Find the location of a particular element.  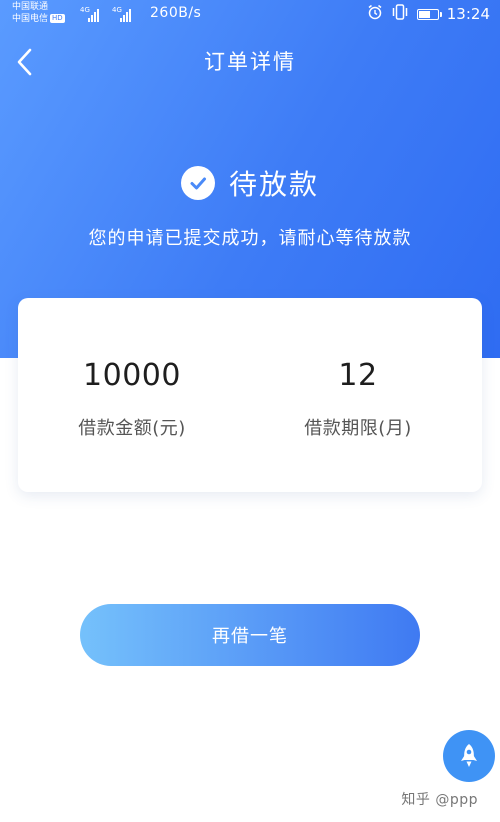

status-time: 13:24 is located at coordinates (468, 14).